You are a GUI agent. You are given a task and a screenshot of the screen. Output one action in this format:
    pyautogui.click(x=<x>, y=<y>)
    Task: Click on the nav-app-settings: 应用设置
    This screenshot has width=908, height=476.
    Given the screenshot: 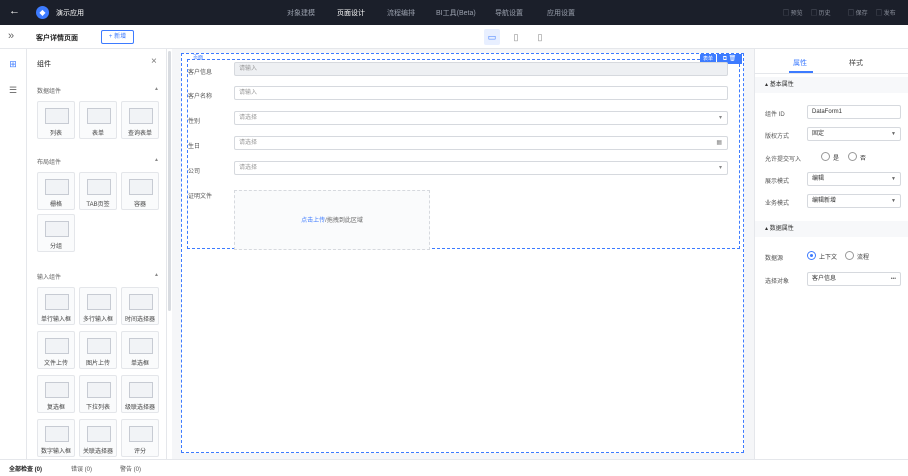 What is the action you would take?
    pyautogui.click(x=561, y=13)
    